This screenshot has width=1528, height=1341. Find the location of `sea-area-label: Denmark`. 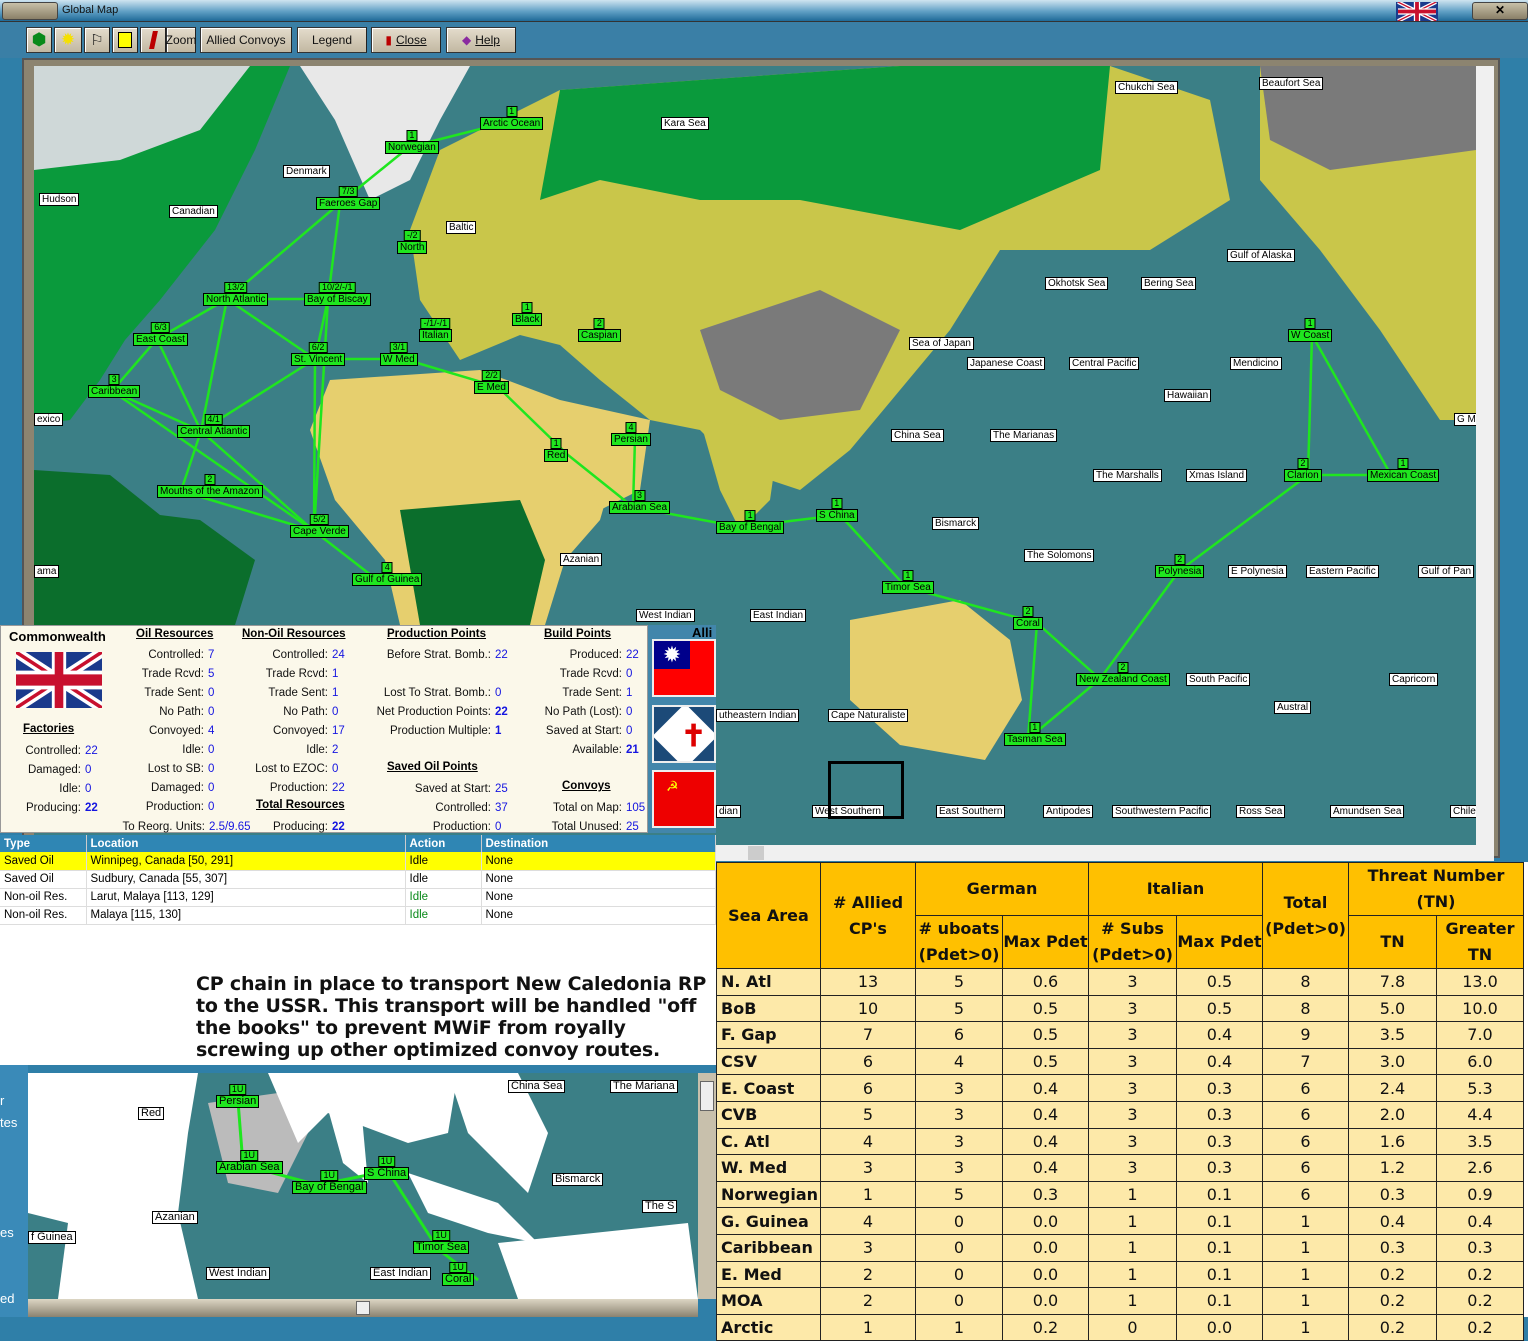

sea-area-label: Denmark is located at coordinates (306, 171).